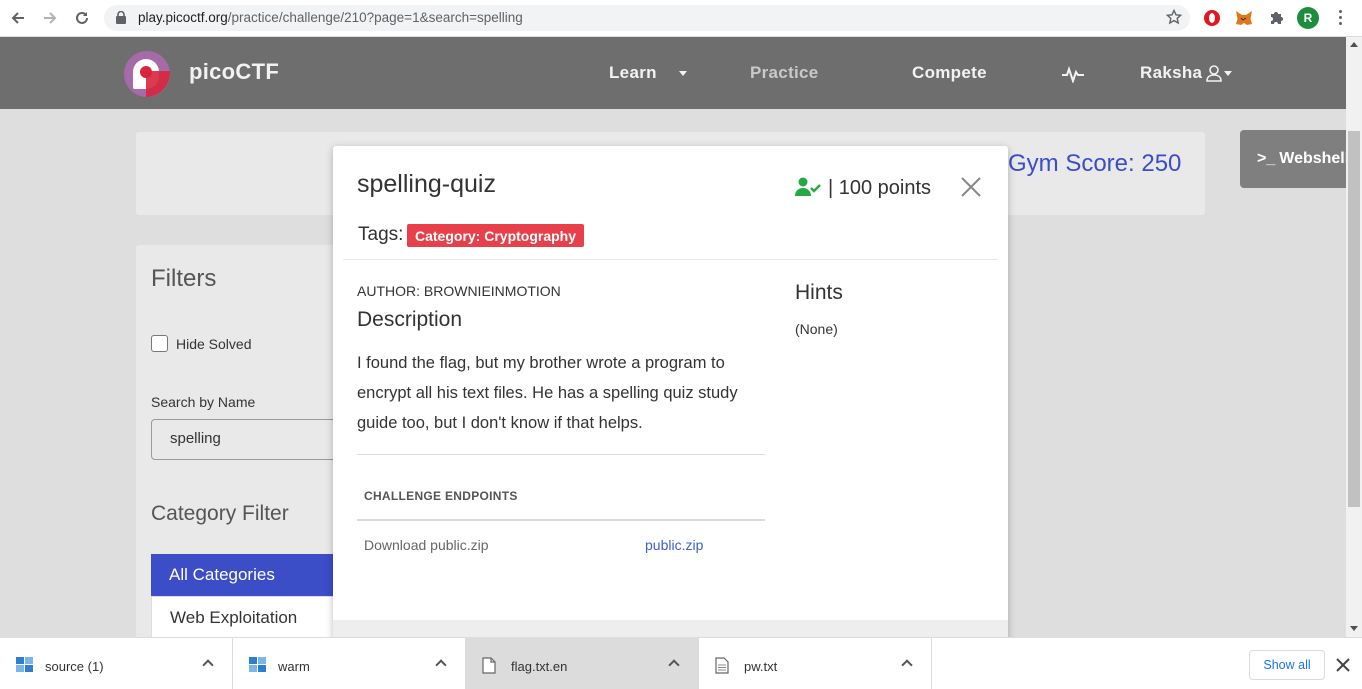 This screenshot has width=1362, height=689. What do you see at coordinates (18, 18) in the screenshot?
I see `back-icon` at bounding box center [18, 18].